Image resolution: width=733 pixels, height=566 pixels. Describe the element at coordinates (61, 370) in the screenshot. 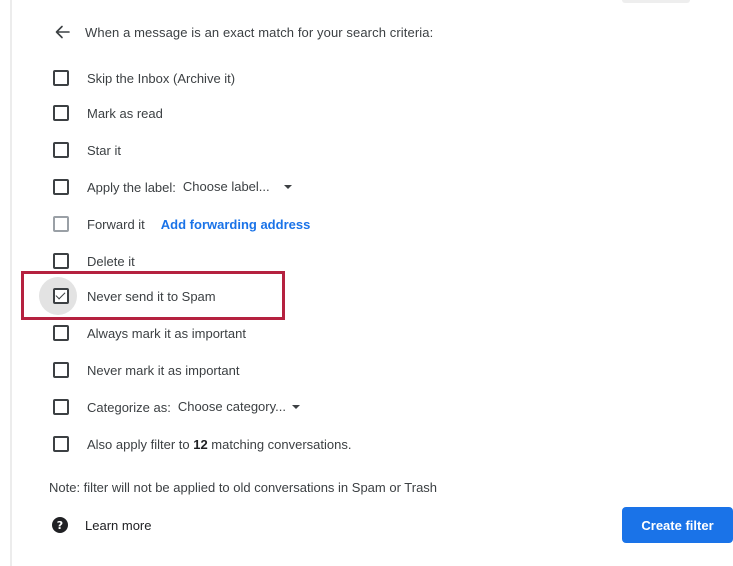

I see `never-important-checkbox` at that location.